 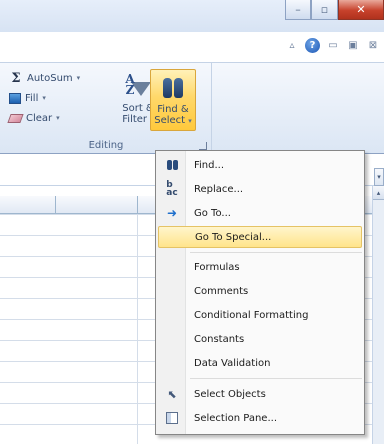 What do you see at coordinates (361, 10) in the screenshot?
I see `close-button: ✕` at bounding box center [361, 10].